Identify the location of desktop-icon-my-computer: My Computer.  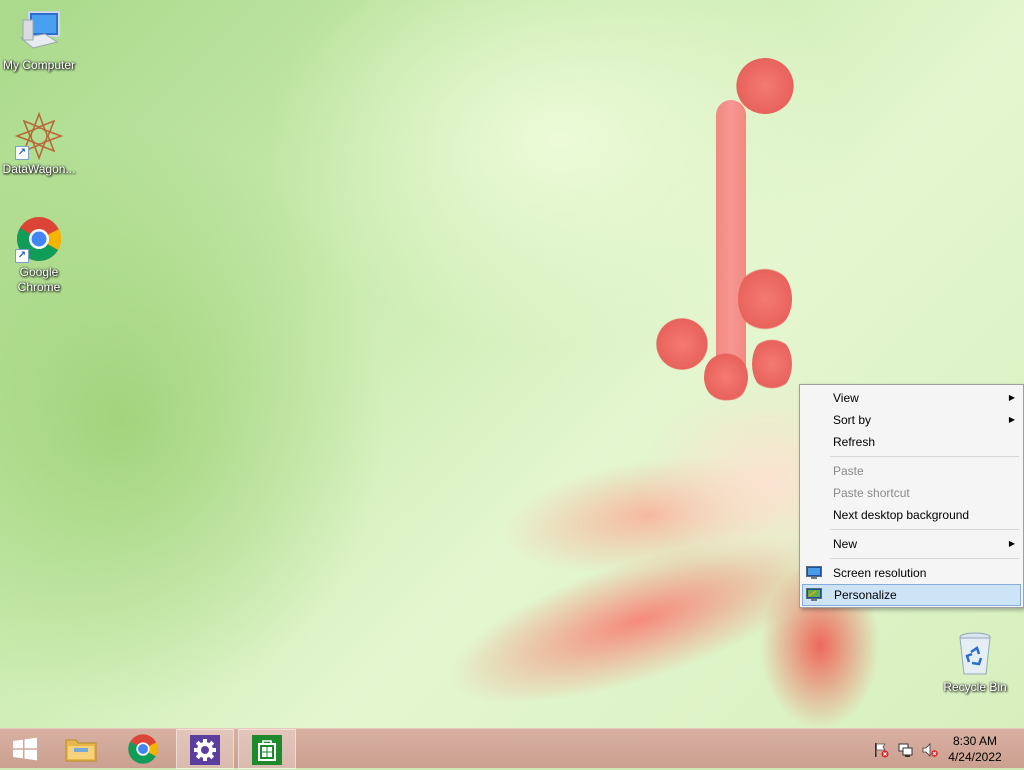
(39, 40).